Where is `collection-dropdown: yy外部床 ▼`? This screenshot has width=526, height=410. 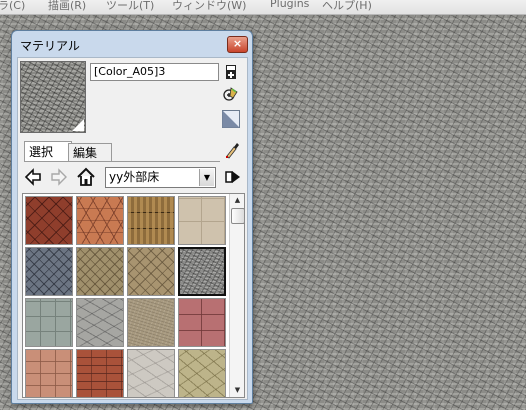 collection-dropdown: yy外部床 ▼ is located at coordinates (160, 177).